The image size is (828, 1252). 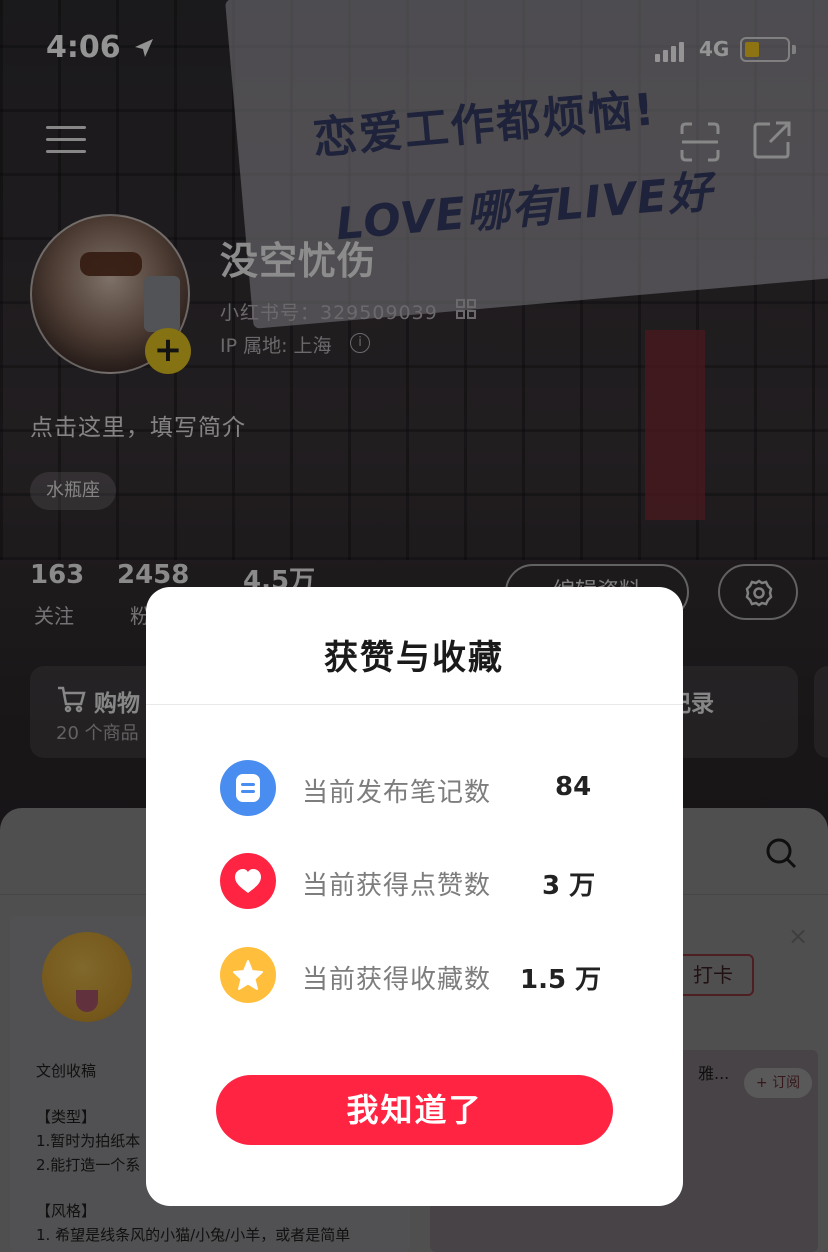 I want to click on likes-count-value: 3 万, so click(x=569, y=886).